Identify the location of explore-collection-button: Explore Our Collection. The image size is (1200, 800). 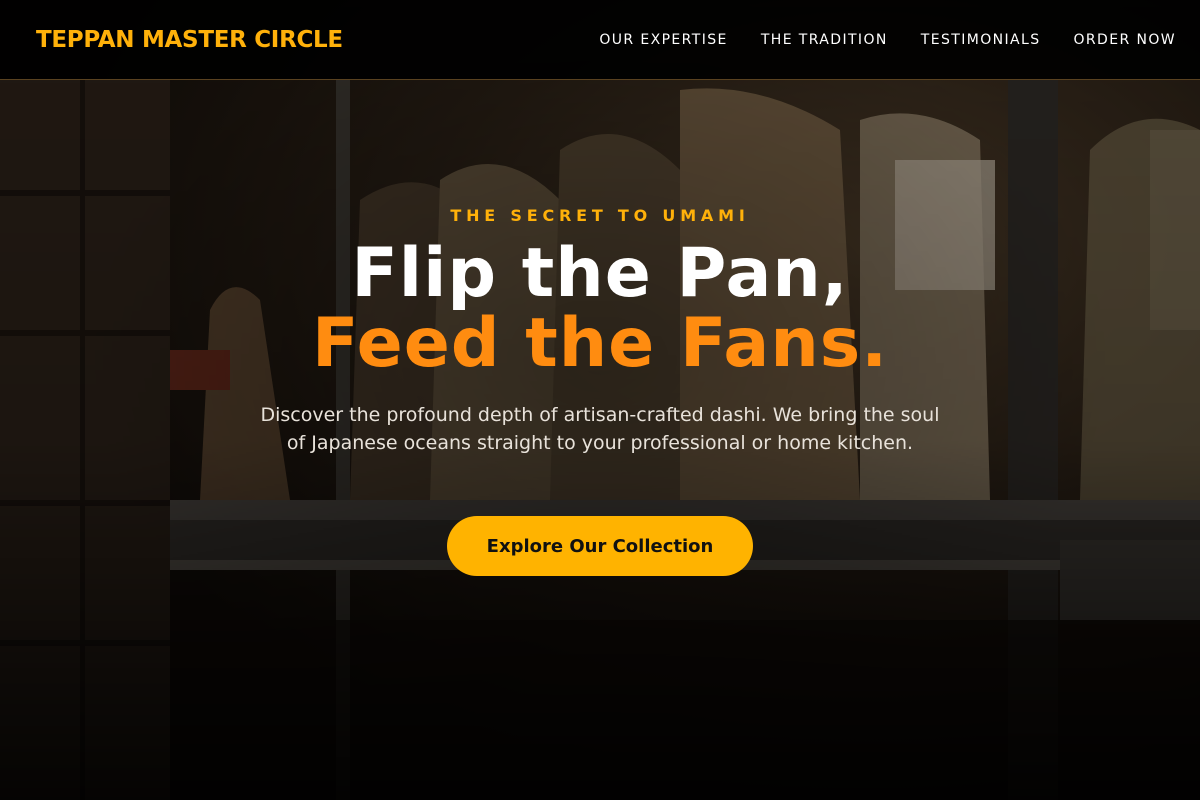
(600, 546).